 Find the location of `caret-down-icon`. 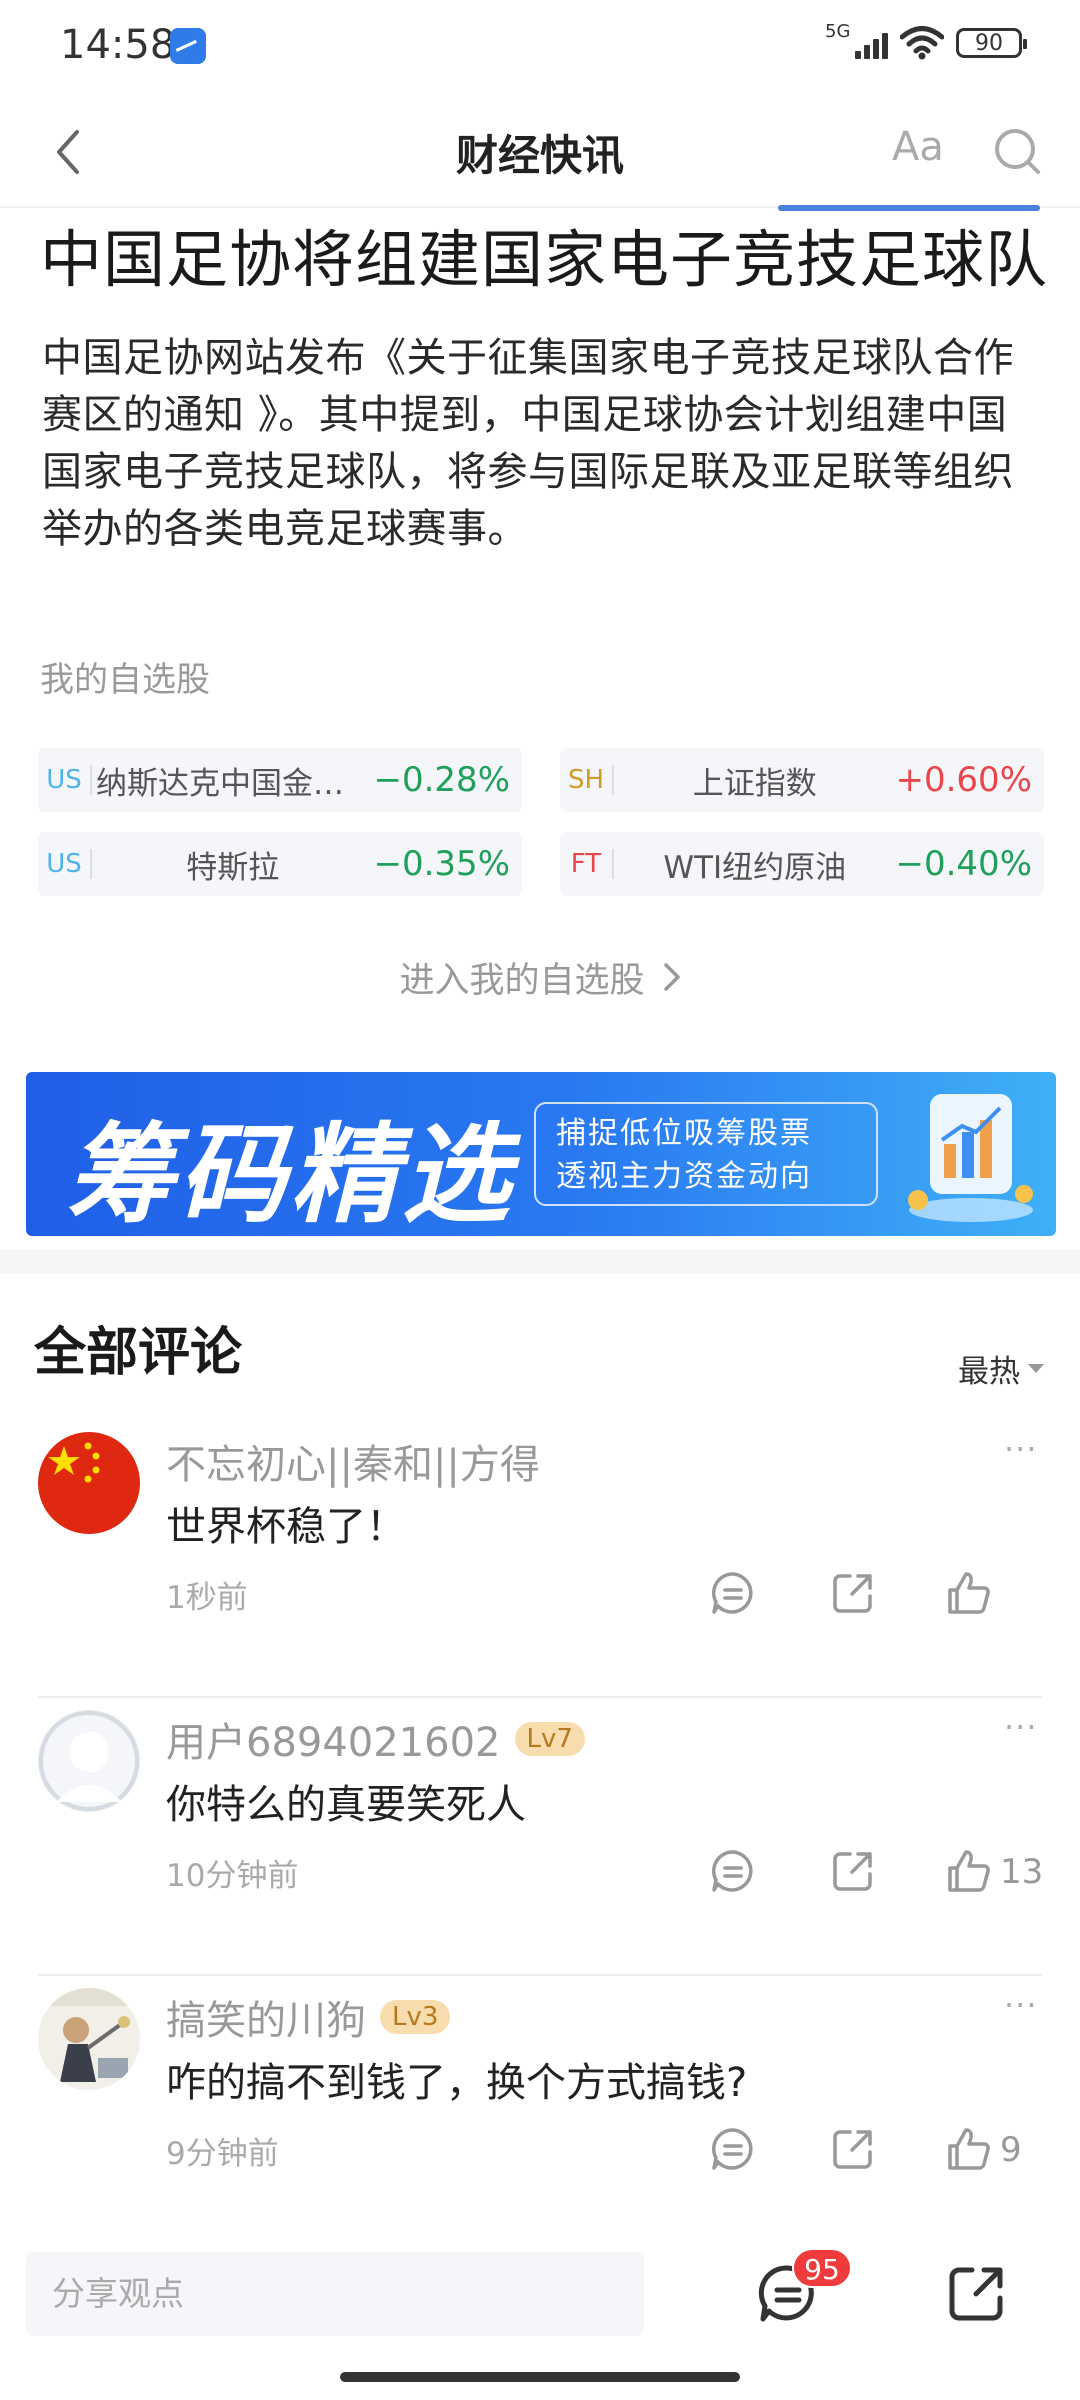

caret-down-icon is located at coordinates (1036, 1368).